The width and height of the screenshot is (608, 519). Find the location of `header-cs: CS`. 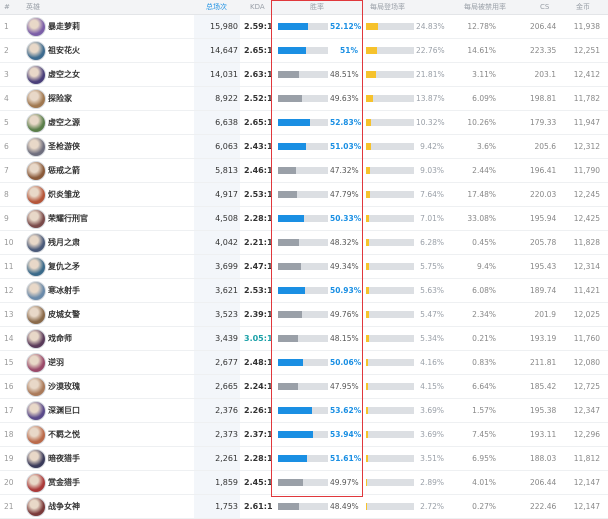

header-cs: CS is located at coordinates (544, 7).